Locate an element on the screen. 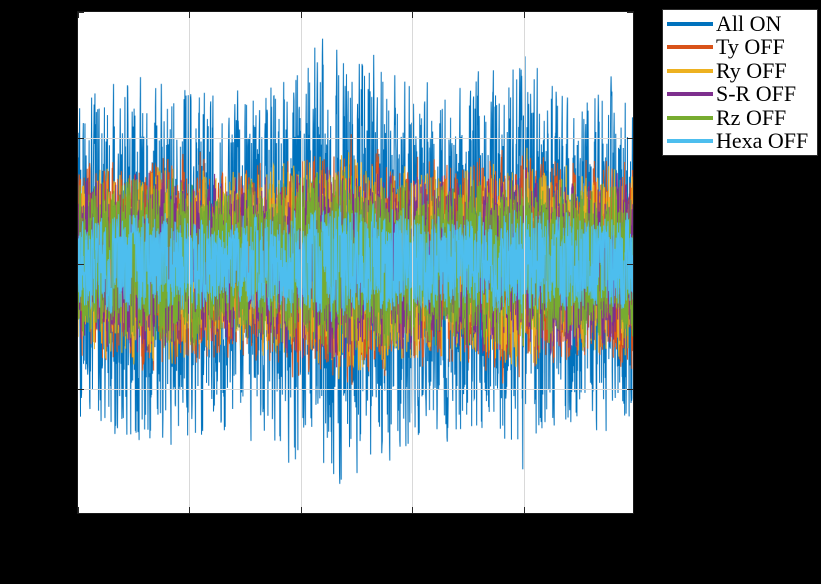  legend-label-ry-off: Ry OFF is located at coordinates (751, 70).